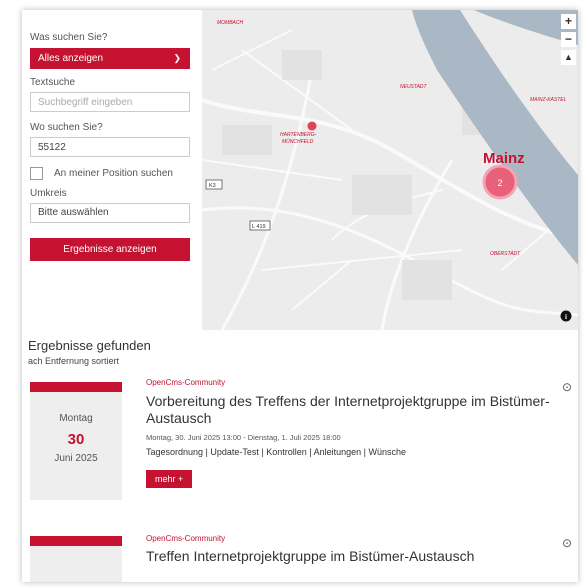 This screenshot has height=588, width=583. What do you see at coordinates (568, 57) in the screenshot?
I see `compass-icon: ▲` at bounding box center [568, 57].